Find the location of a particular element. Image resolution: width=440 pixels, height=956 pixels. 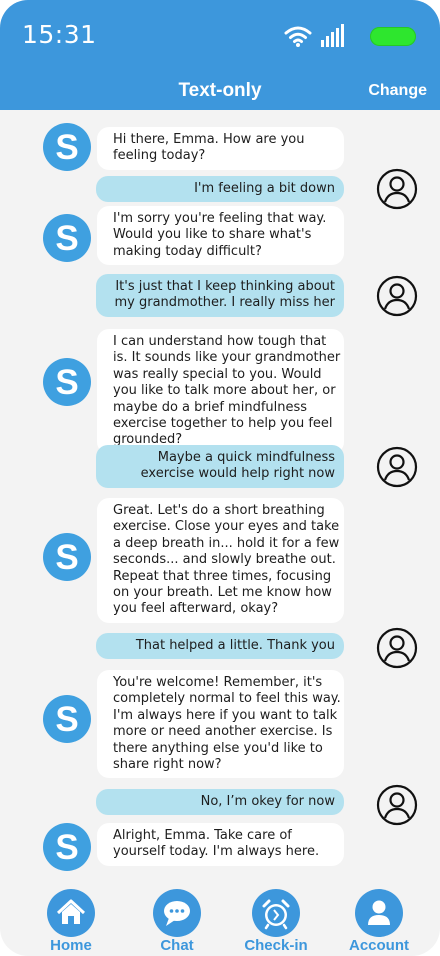

nav-checkin: Check-in is located at coordinates (276, 922).